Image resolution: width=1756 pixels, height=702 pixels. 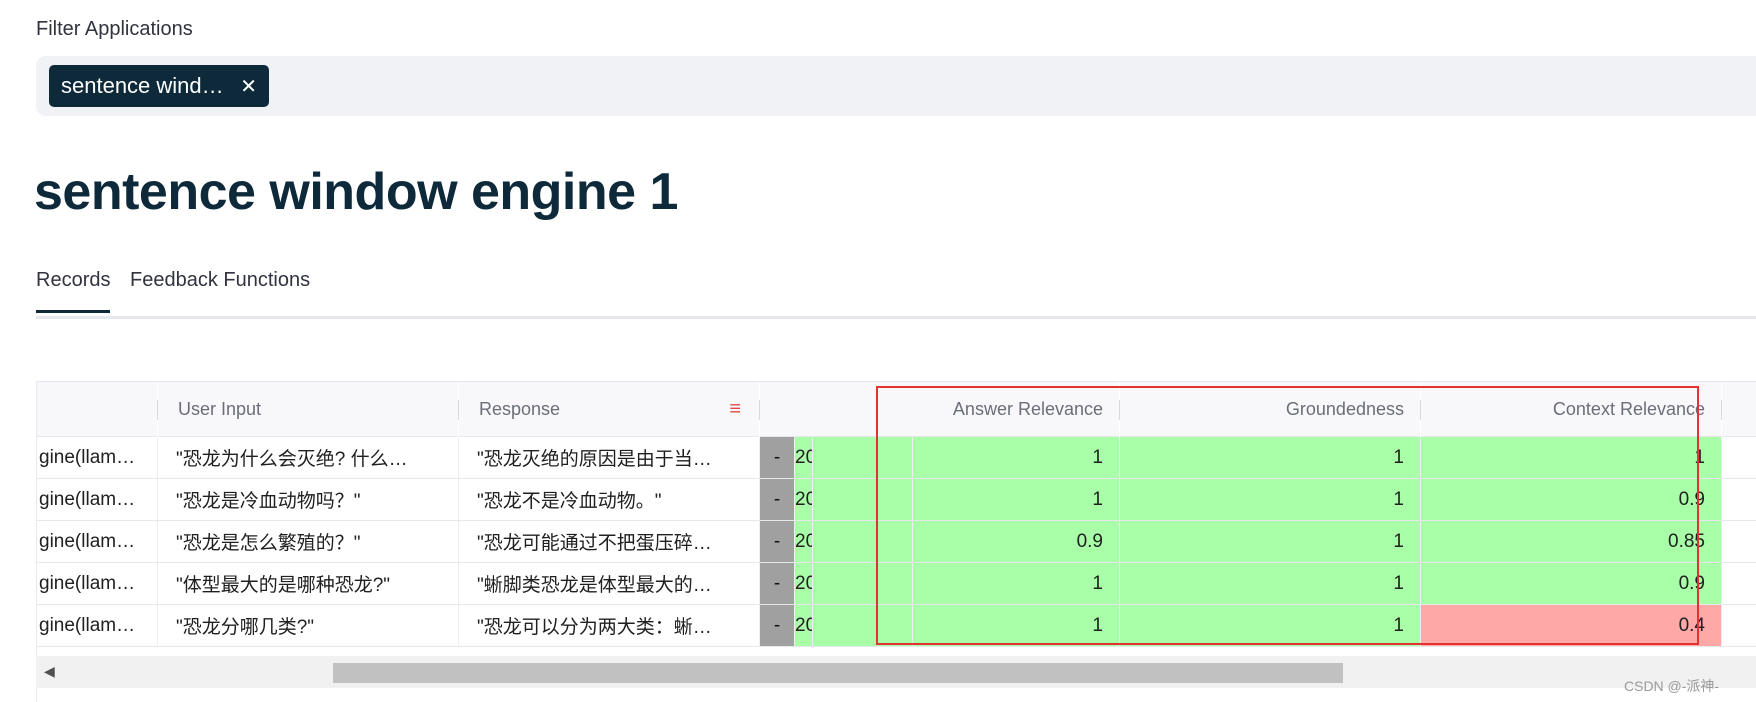 I want to click on header-col-ts, so click(x=804, y=409).